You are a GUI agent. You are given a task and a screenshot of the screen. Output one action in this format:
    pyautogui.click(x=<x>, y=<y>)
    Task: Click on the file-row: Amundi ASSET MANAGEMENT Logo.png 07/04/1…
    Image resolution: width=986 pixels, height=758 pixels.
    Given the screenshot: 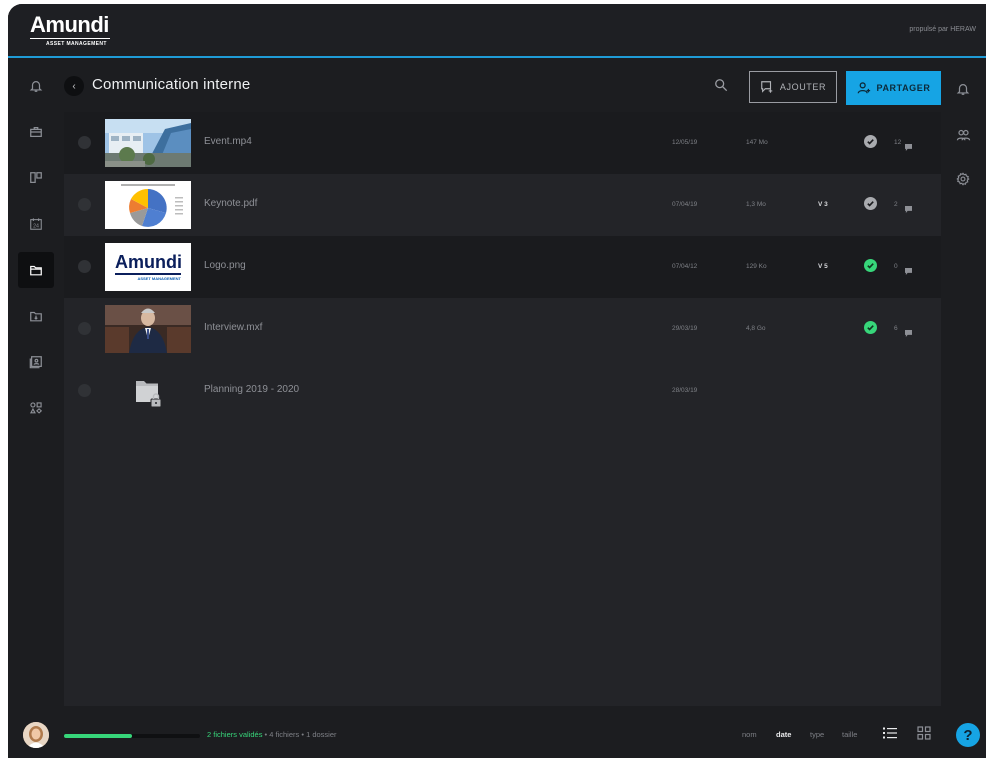 What is the action you would take?
    pyautogui.click(x=502, y=267)
    